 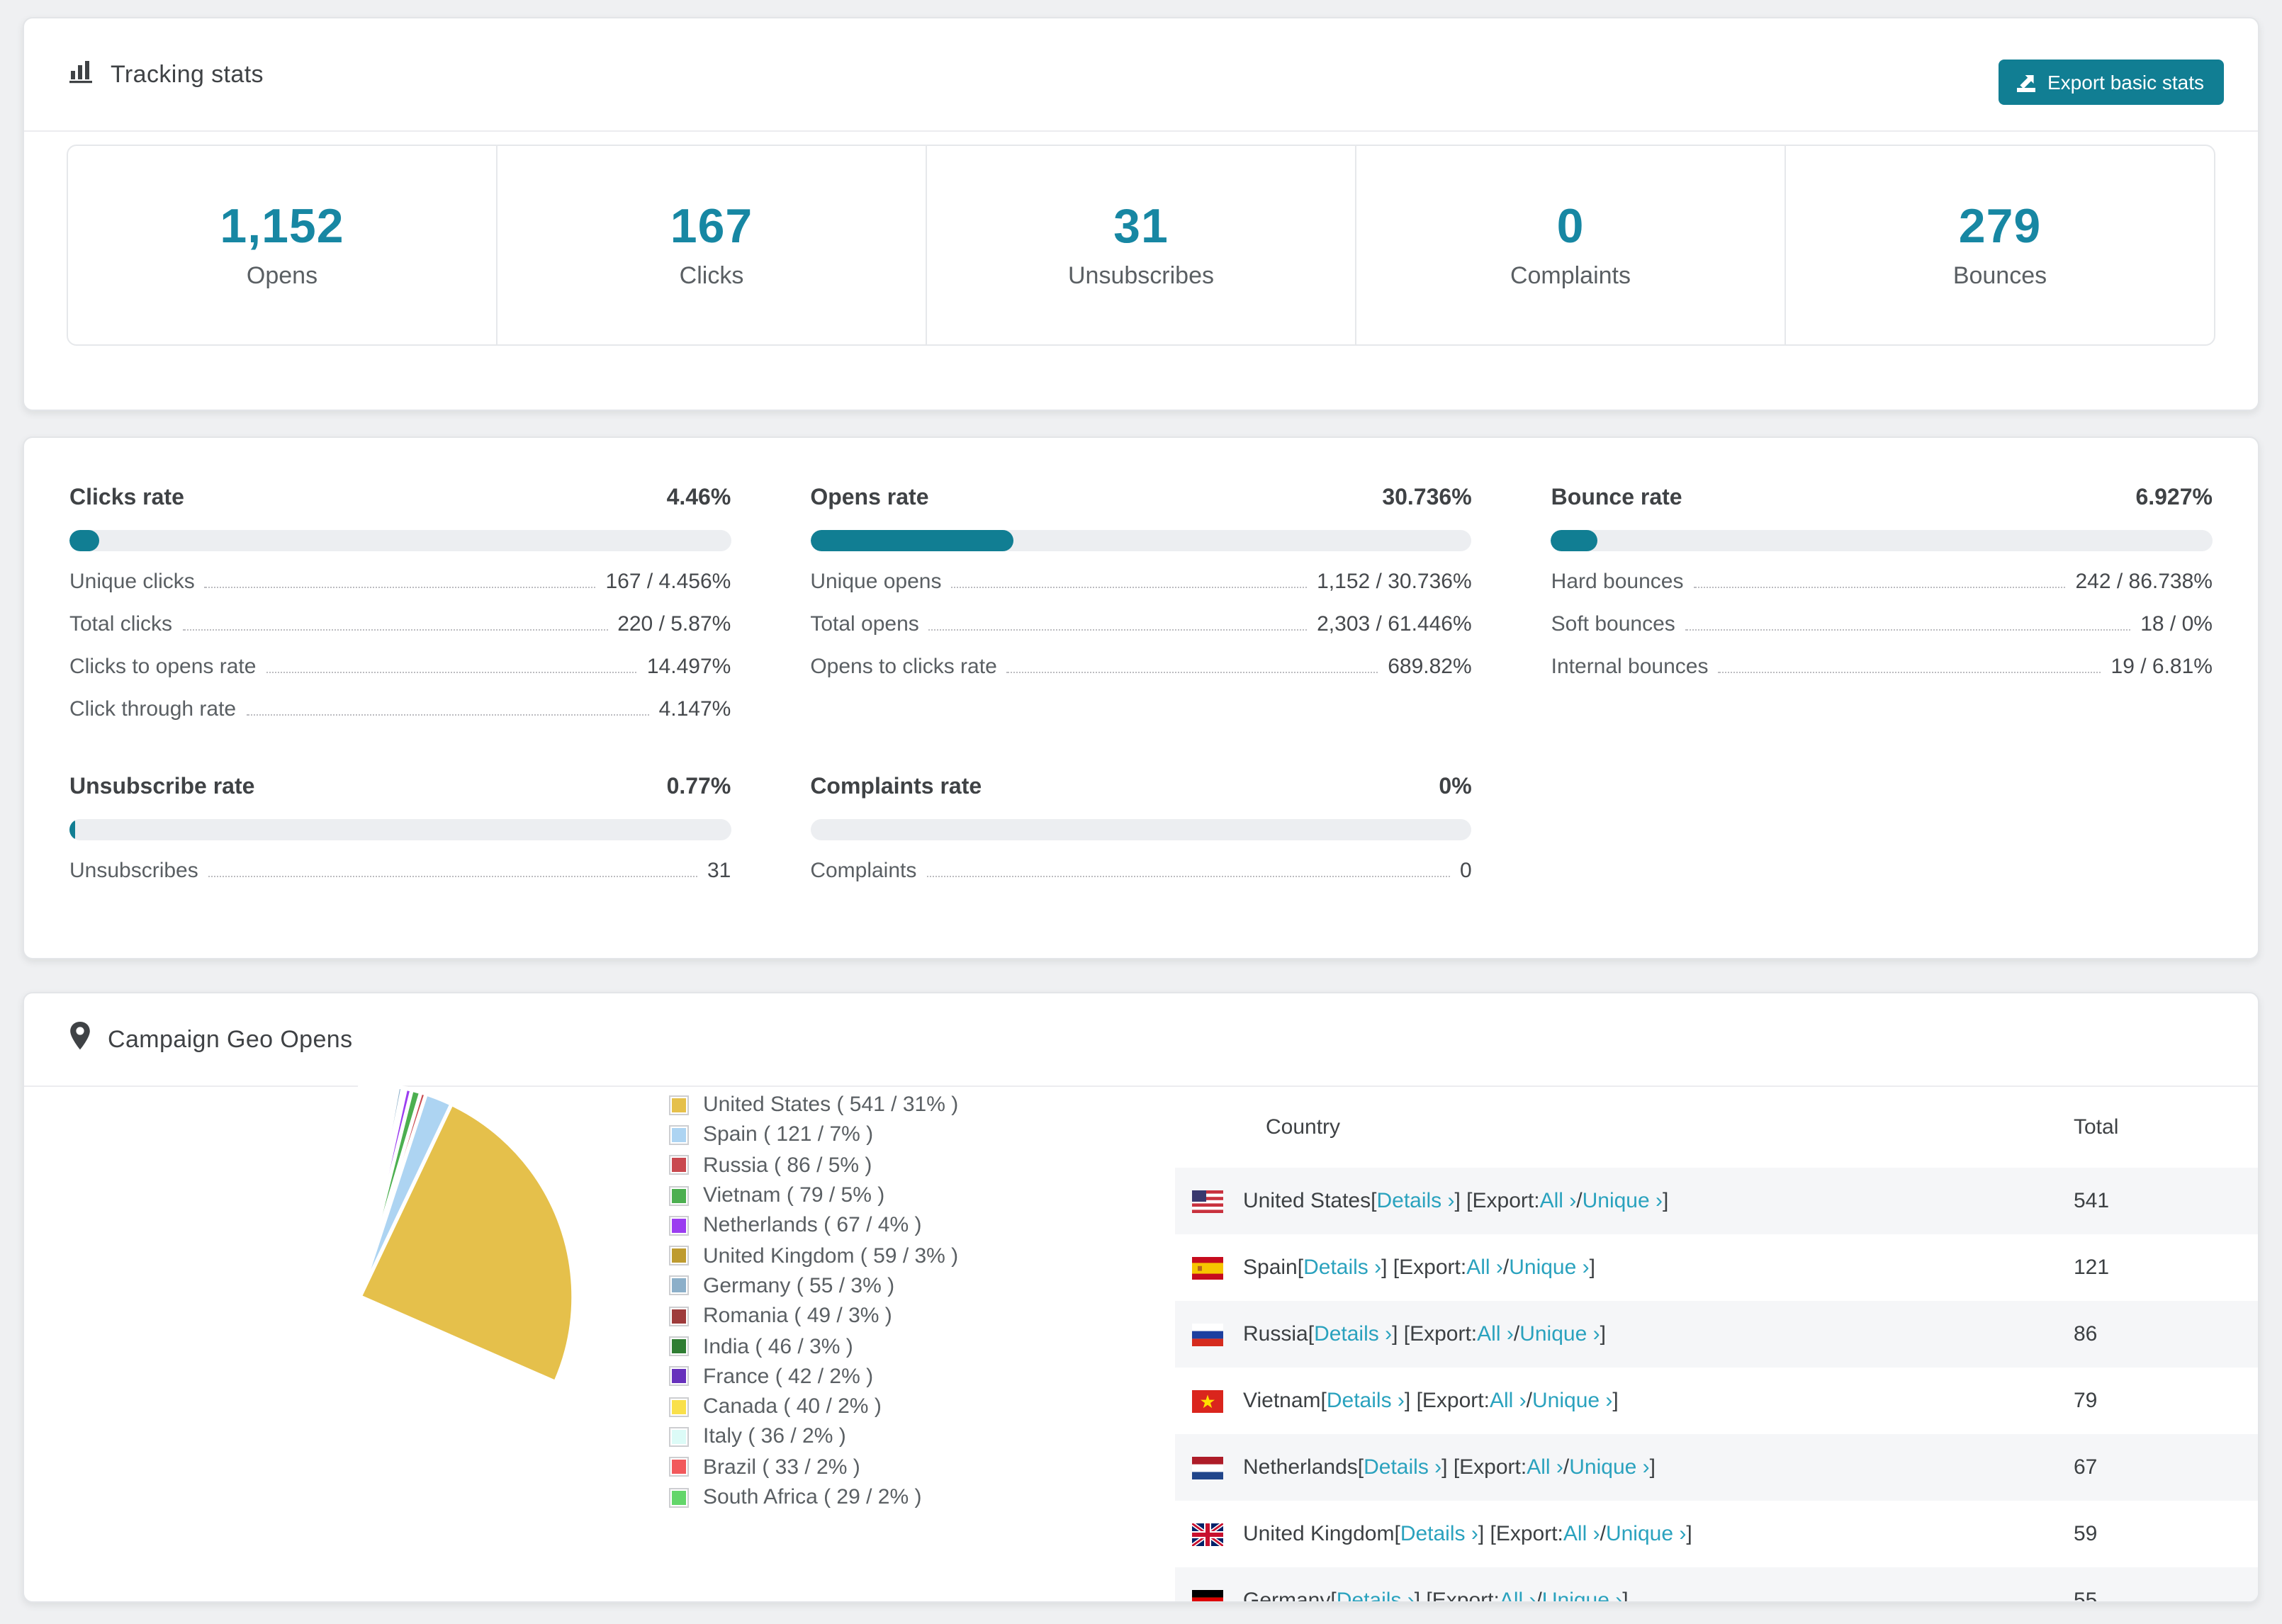 I want to click on clicks-label: Clicks, so click(x=711, y=276).